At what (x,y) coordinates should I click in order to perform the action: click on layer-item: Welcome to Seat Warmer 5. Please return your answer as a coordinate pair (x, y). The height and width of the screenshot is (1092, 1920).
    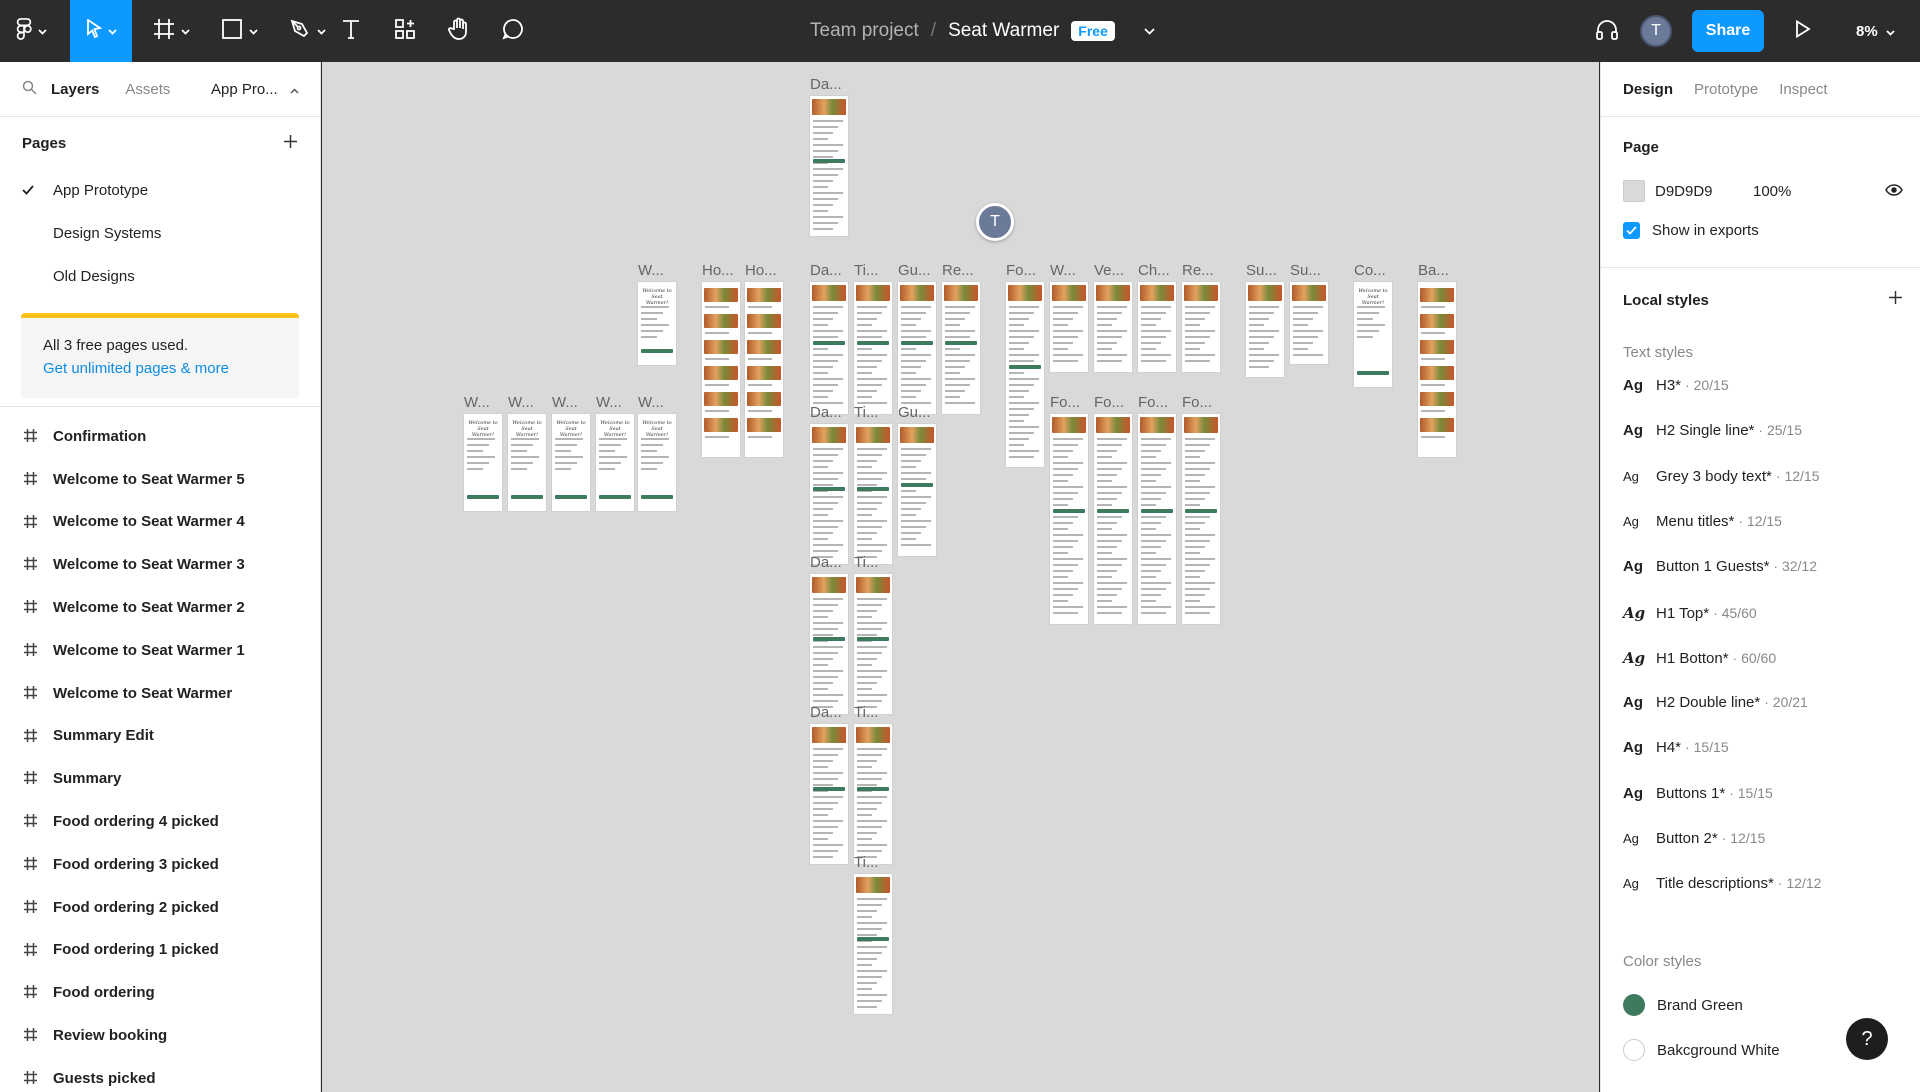
    Looking at the image, I should click on (160, 479).